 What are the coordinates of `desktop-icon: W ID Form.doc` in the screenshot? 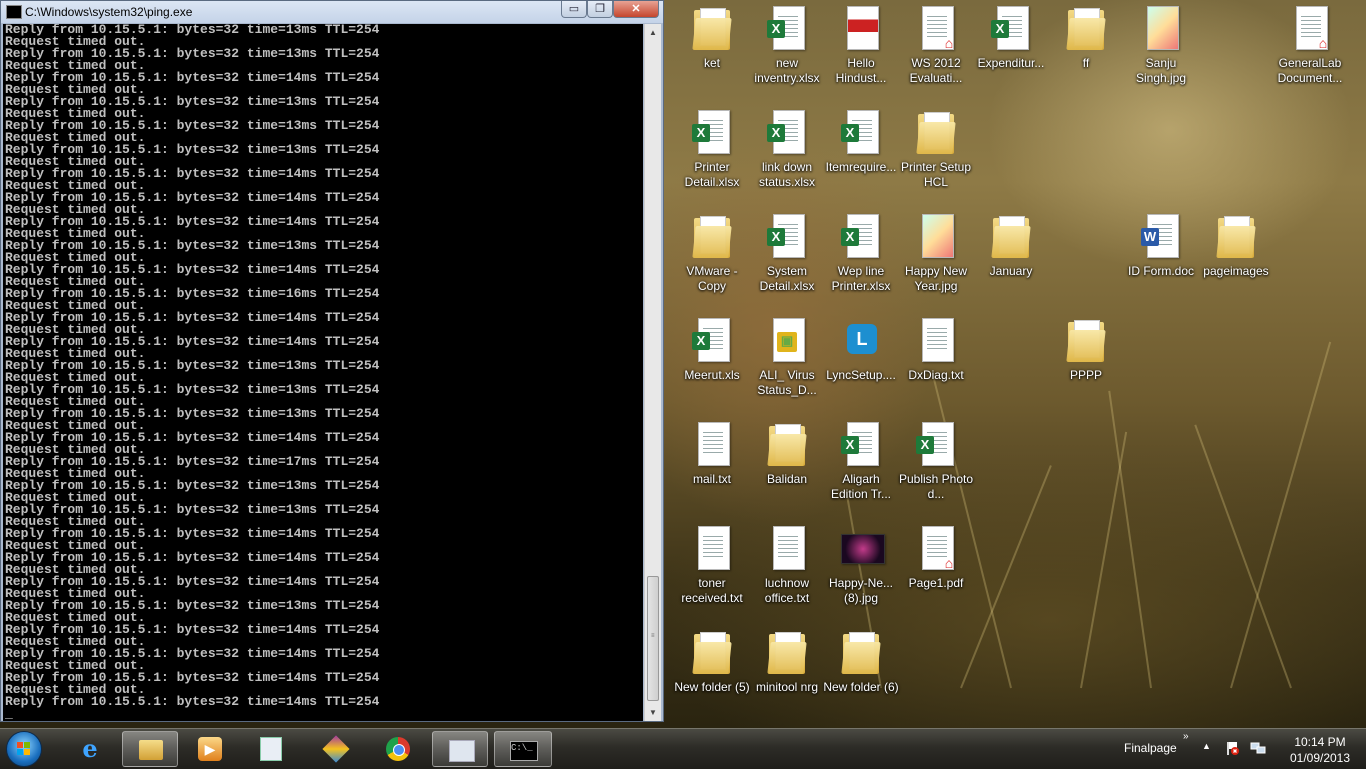 It's located at (1161, 246).